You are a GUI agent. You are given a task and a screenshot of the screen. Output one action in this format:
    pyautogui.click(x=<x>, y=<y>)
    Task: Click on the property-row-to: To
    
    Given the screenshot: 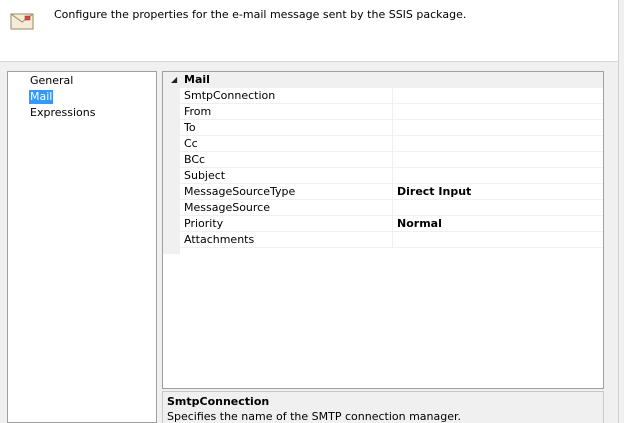 What is the action you would take?
    pyautogui.click(x=391, y=128)
    